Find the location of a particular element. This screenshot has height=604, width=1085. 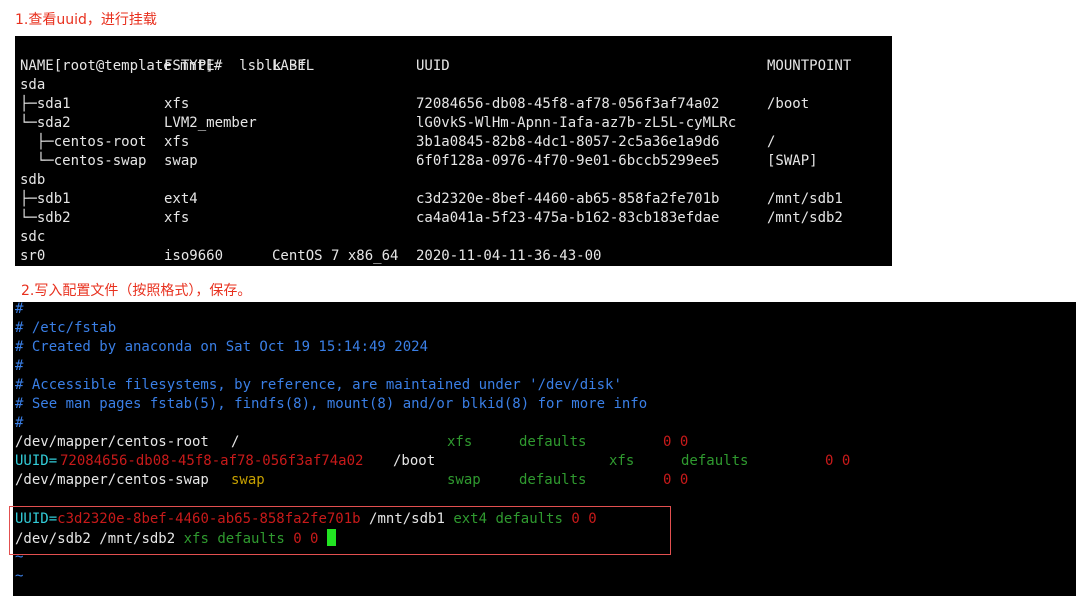

lsblk-cell-uuid: 2020-11-04-11-36-43-00 is located at coordinates (509, 256).